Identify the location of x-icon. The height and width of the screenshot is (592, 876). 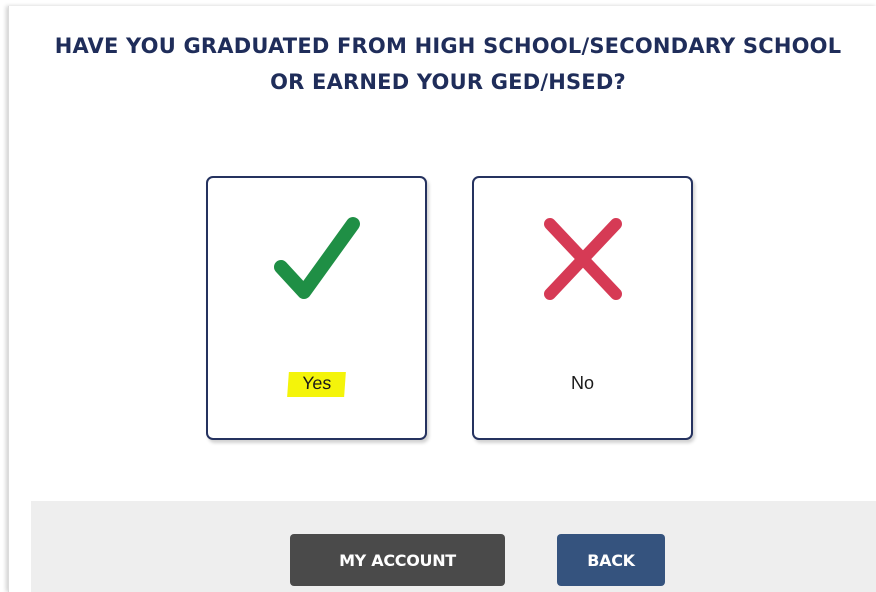
(582, 259).